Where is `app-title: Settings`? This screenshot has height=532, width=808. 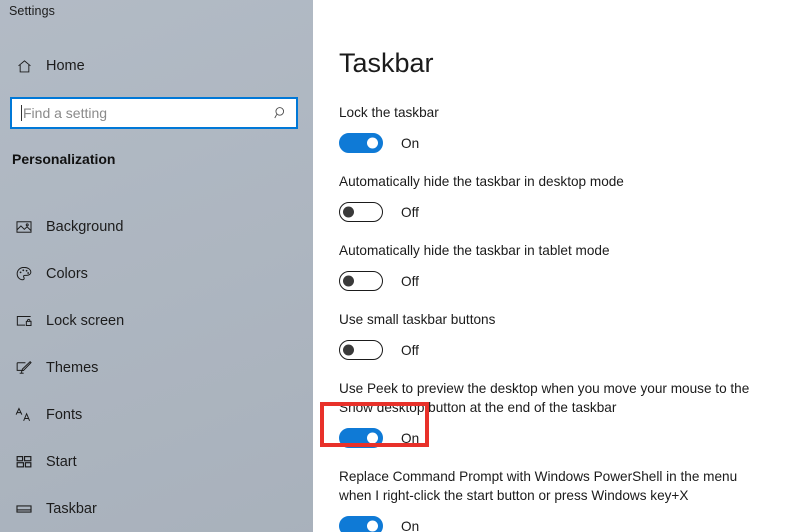
app-title: Settings is located at coordinates (32, 11).